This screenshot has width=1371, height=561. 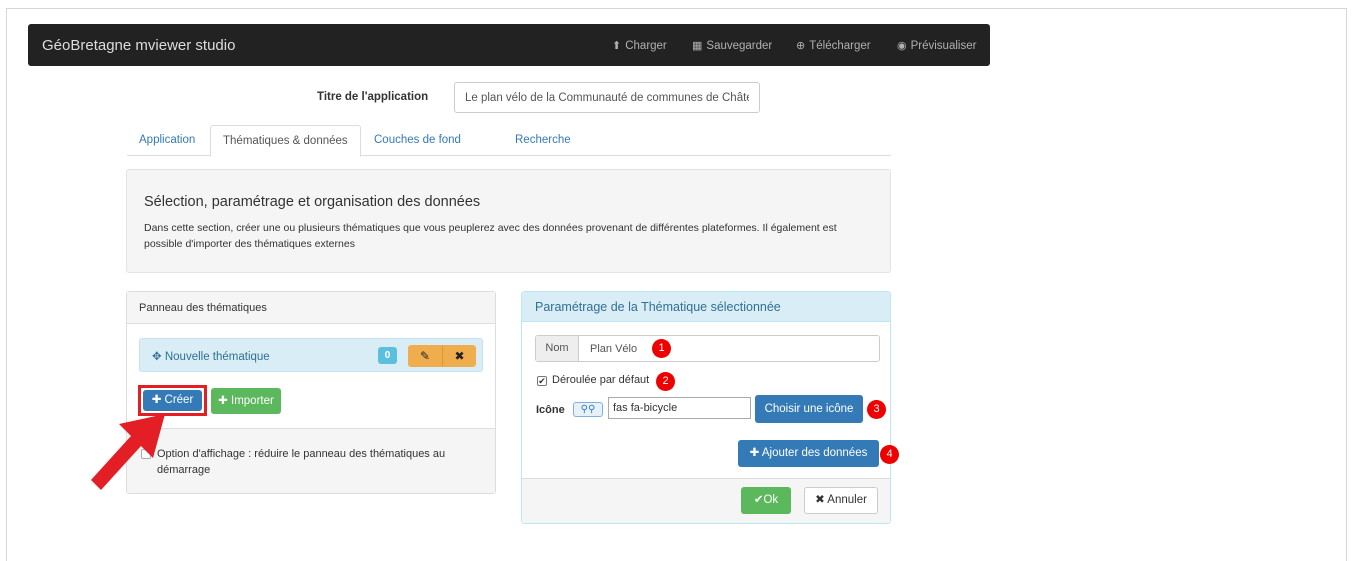 I want to click on globe-icon: ◉, so click(x=902, y=46).